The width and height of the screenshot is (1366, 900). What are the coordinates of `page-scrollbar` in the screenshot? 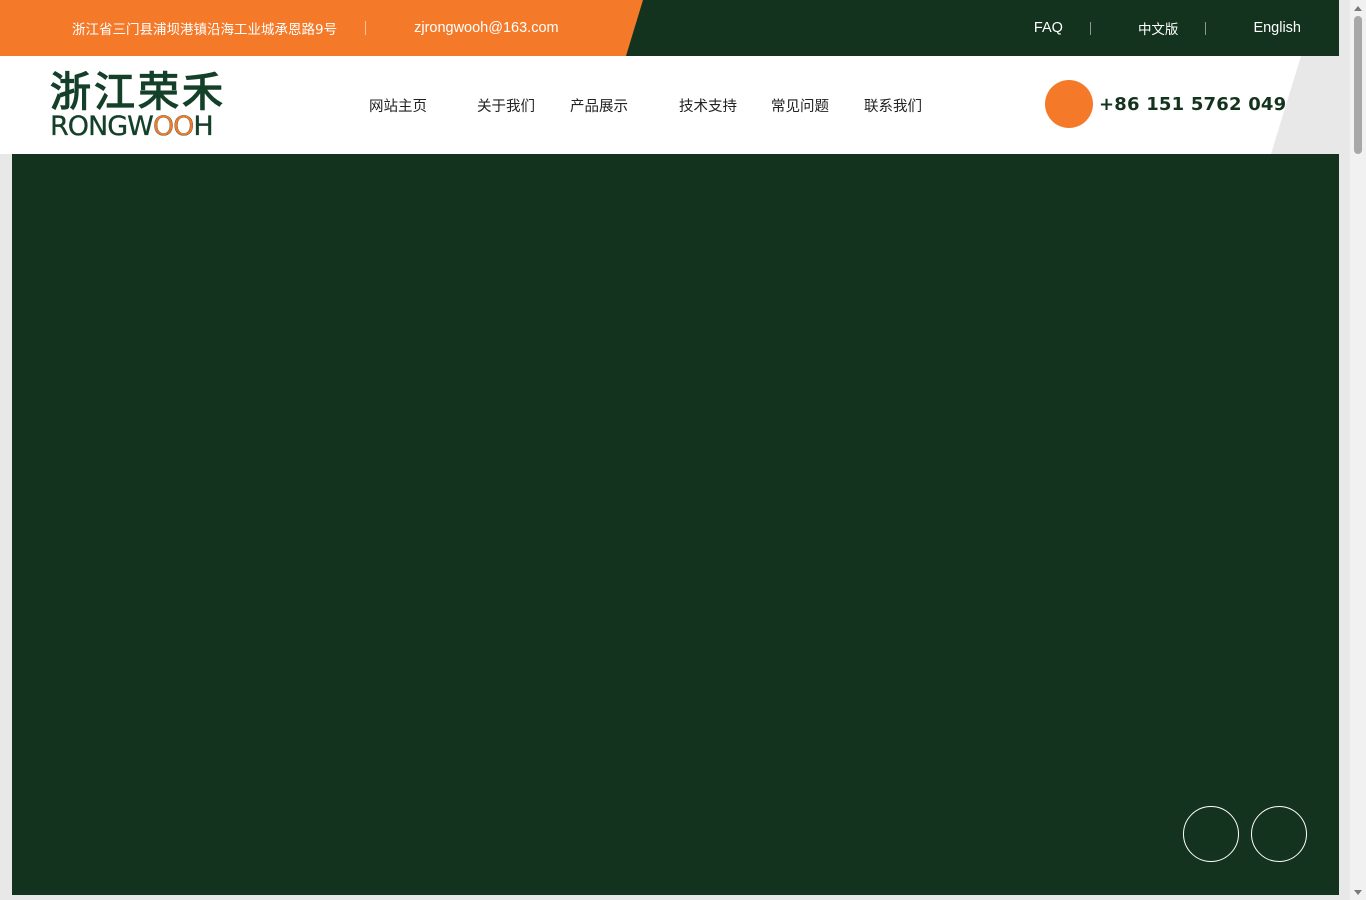 It's located at (1358, 450).